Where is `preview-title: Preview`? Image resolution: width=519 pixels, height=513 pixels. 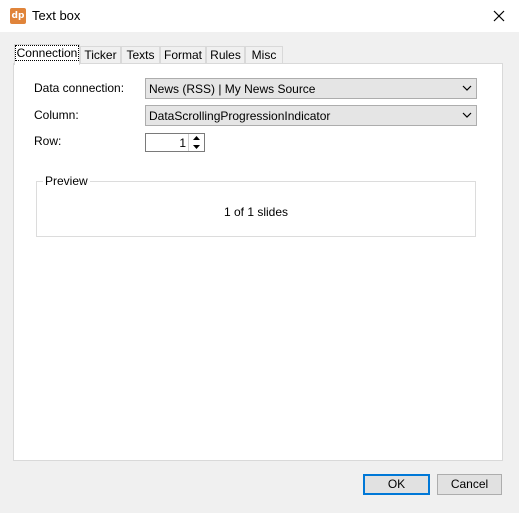 preview-title: Preview is located at coordinates (66, 181).